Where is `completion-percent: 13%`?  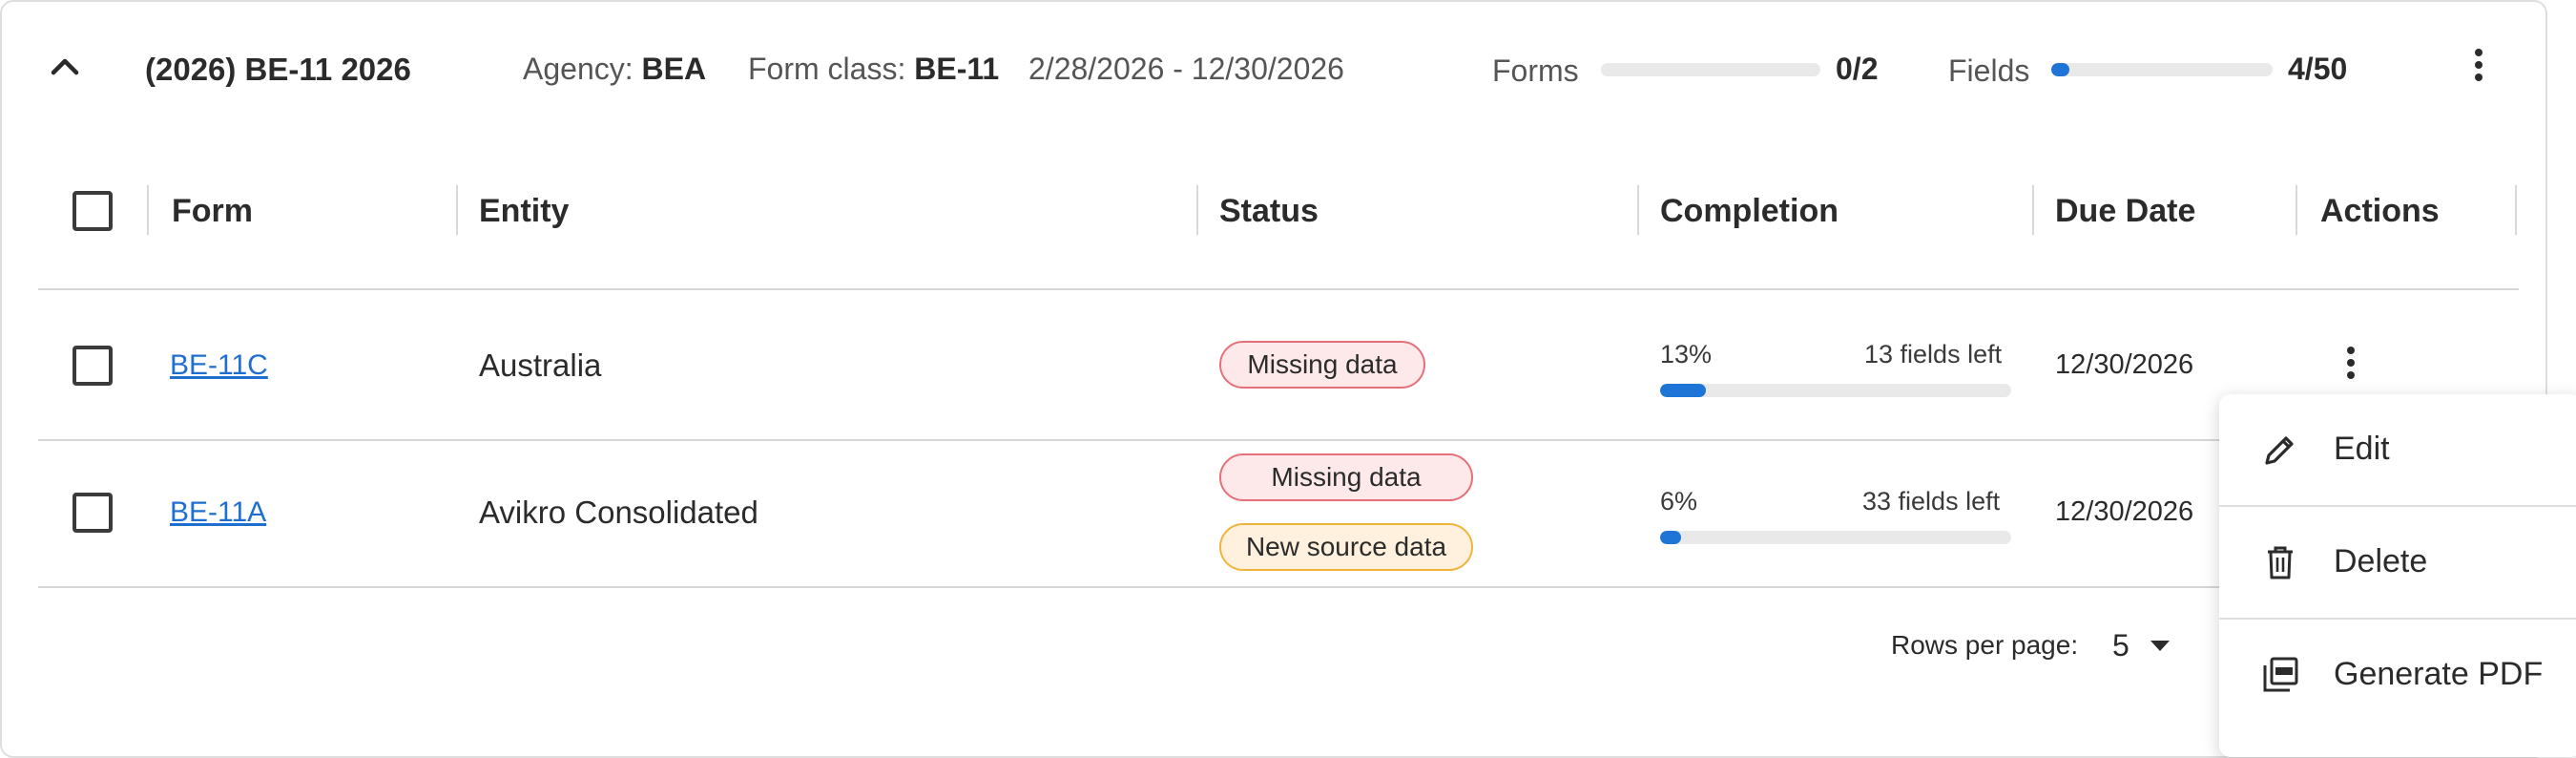 completion-percent: 13% is located at coordinates (1686, 354).